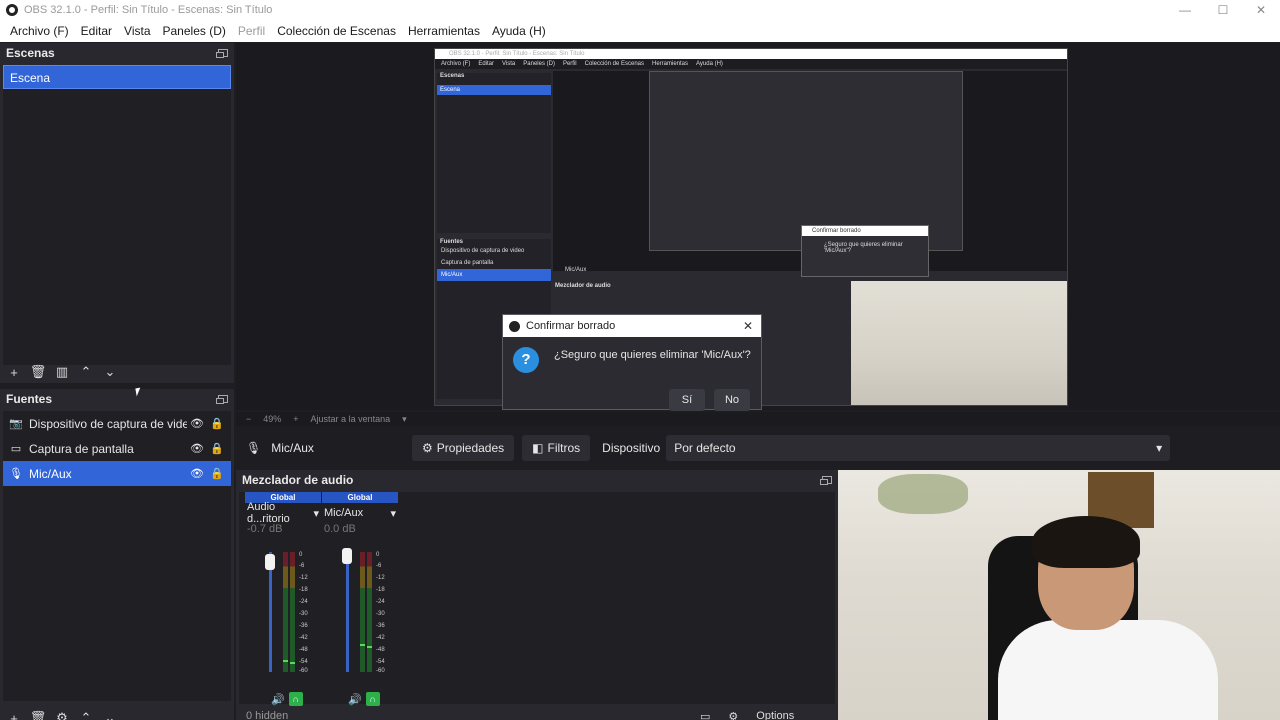 The width and height of the screenshot is (1280, 720). Describe the element at coordinates (117, 53) in the screenshot. I see `scenes-dock-header: Escenas` at that location.